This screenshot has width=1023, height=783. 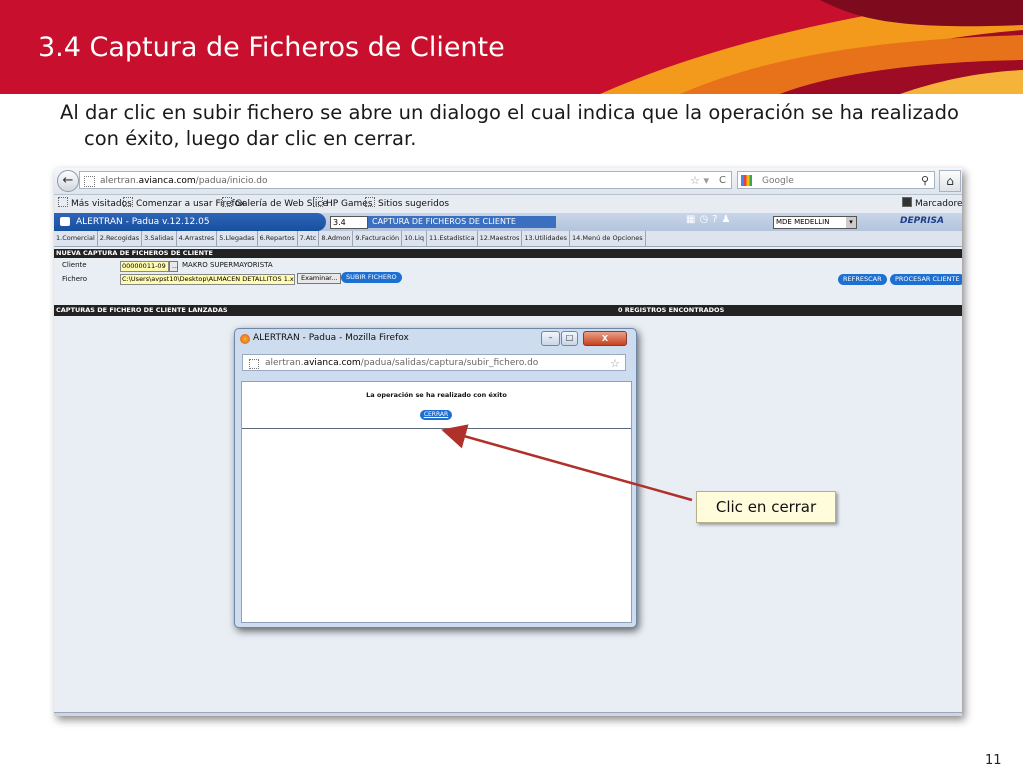 I want to click on app-logo-icon, so click(x=65, y=221).